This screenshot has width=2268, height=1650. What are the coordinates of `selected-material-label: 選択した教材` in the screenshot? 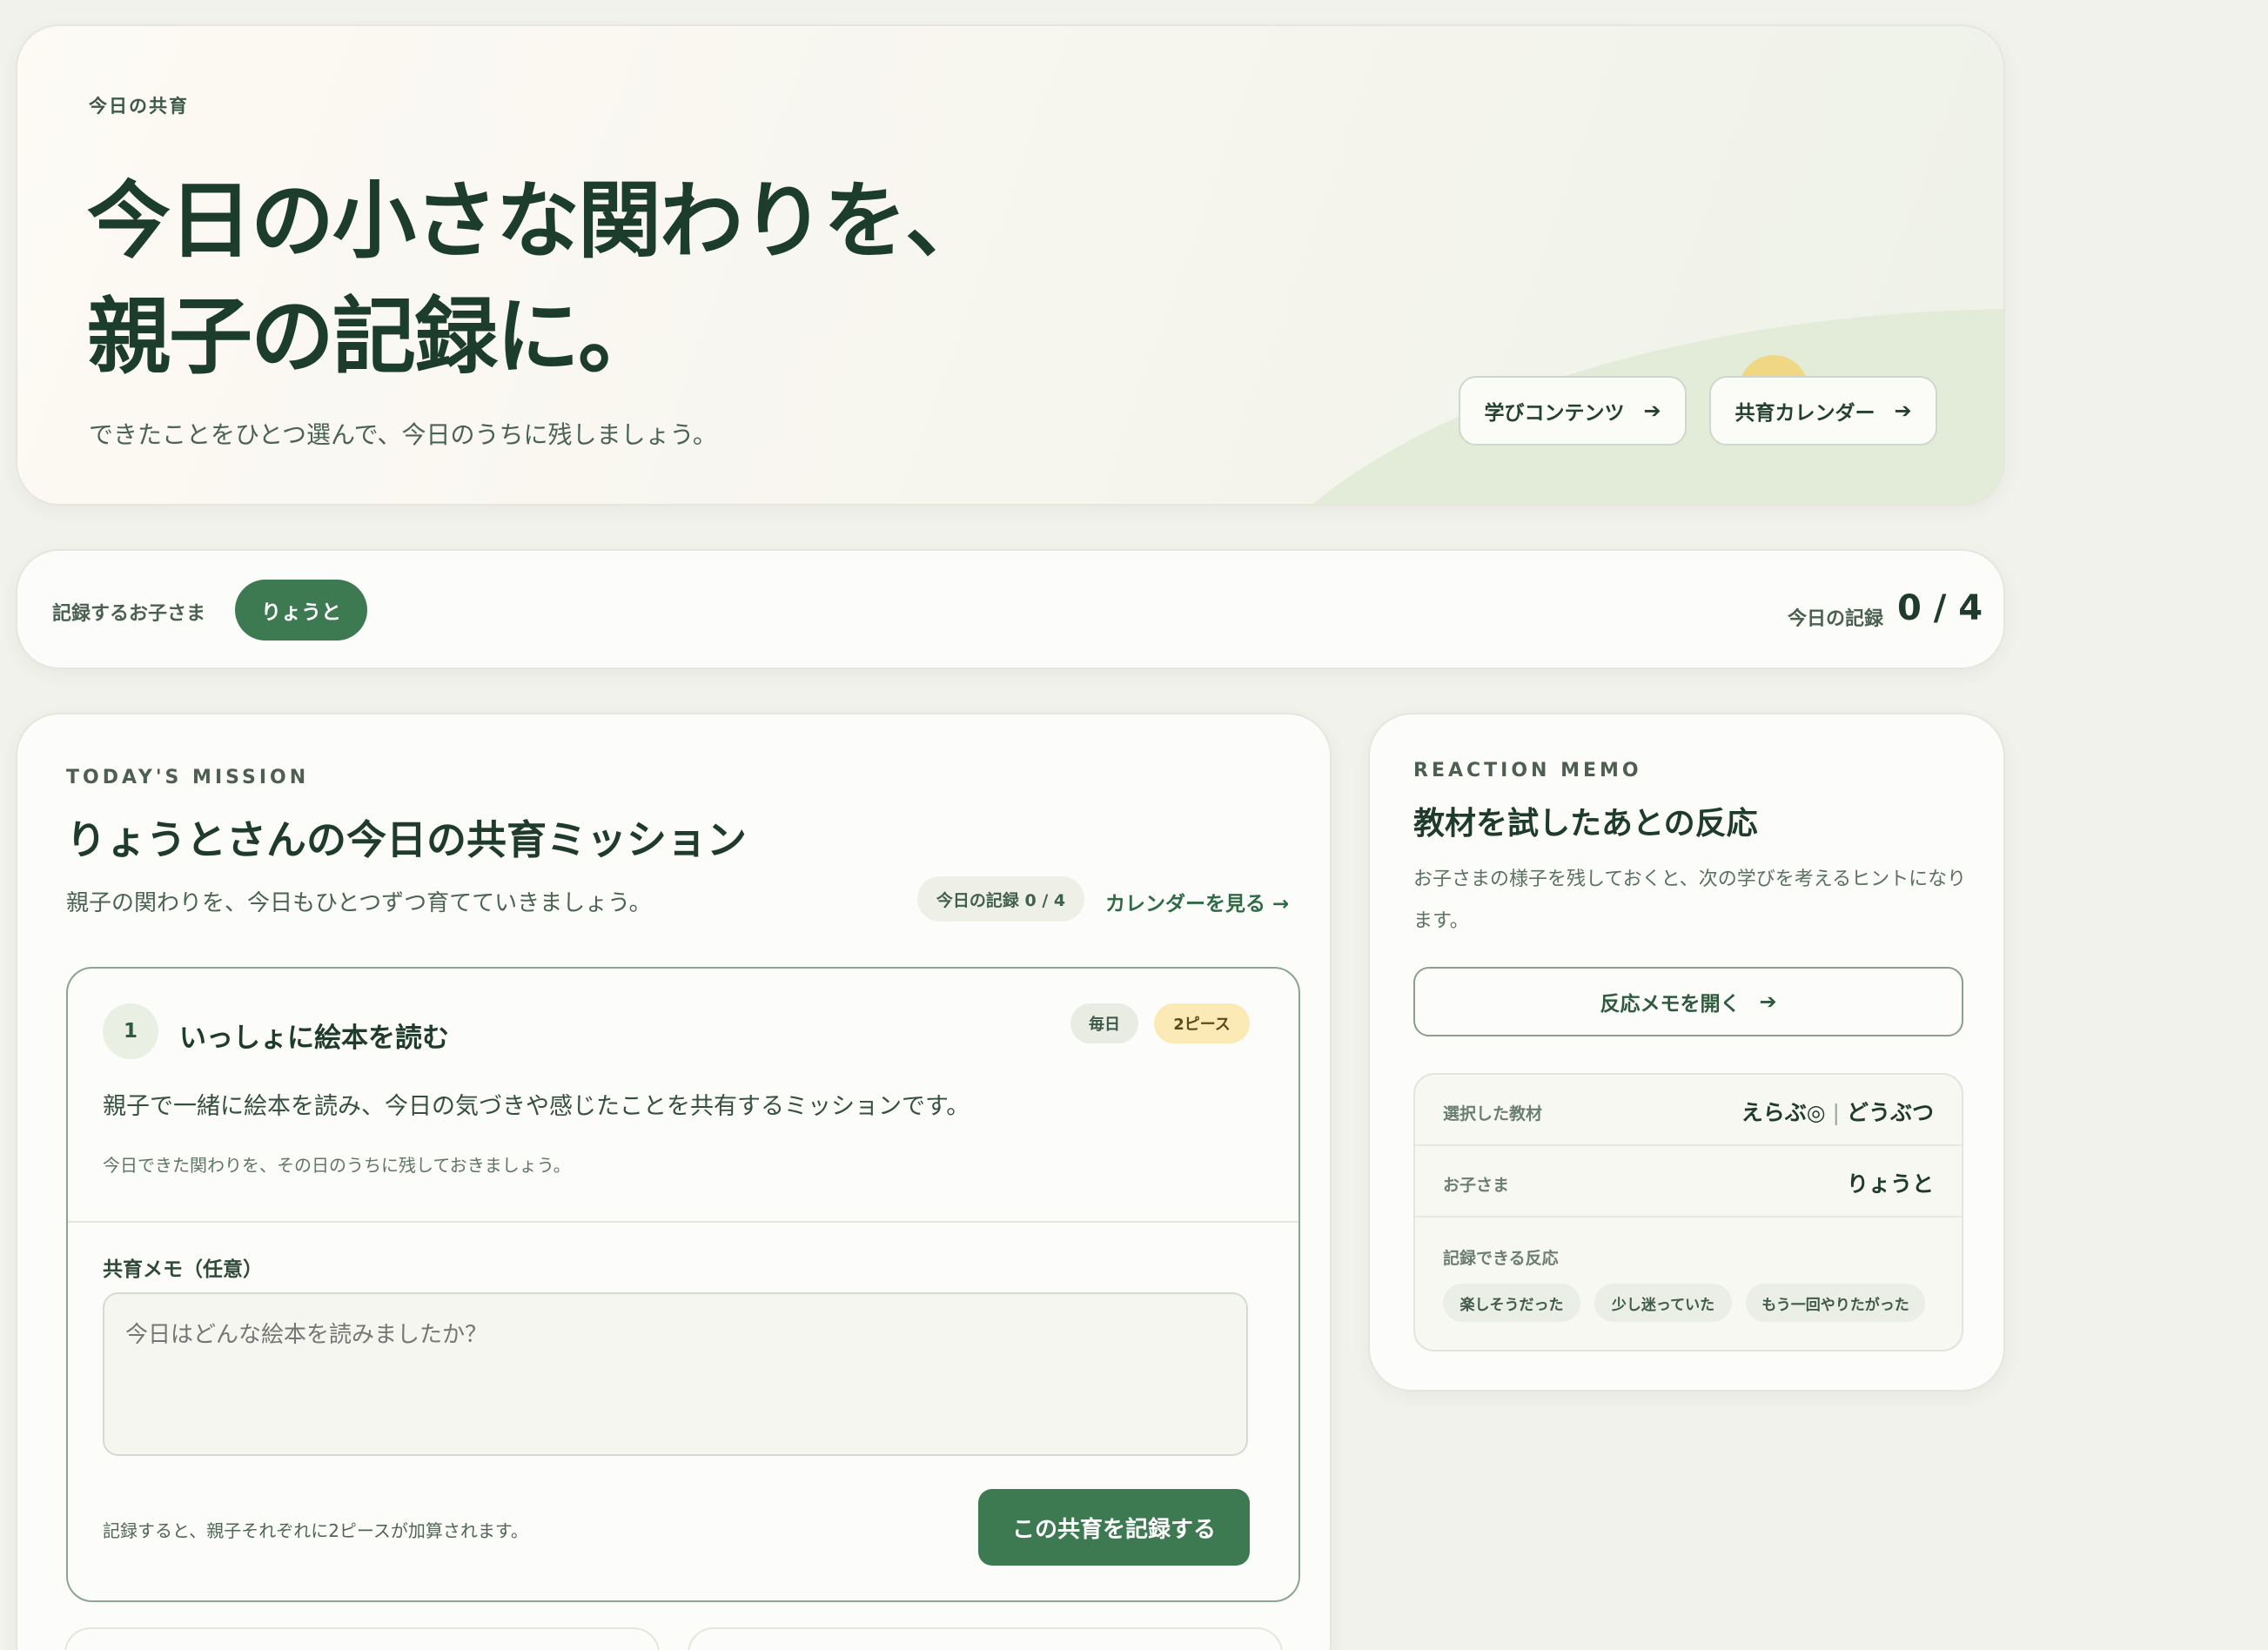 It's located at (1493, 1113).